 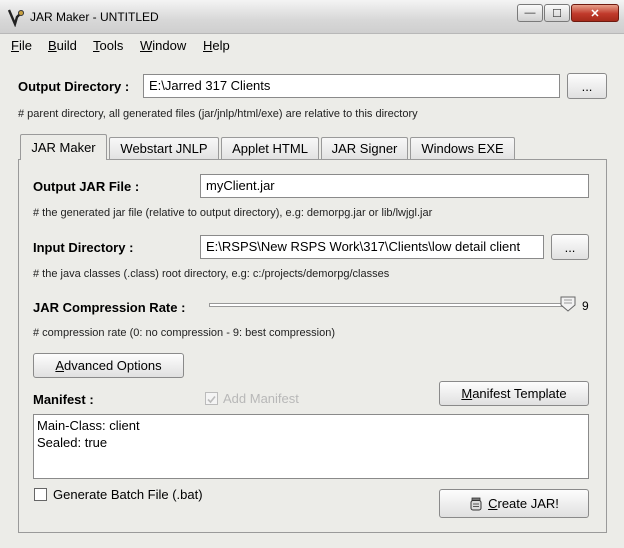 I want to click on checkmark-icon, so click(x=211, y=399).